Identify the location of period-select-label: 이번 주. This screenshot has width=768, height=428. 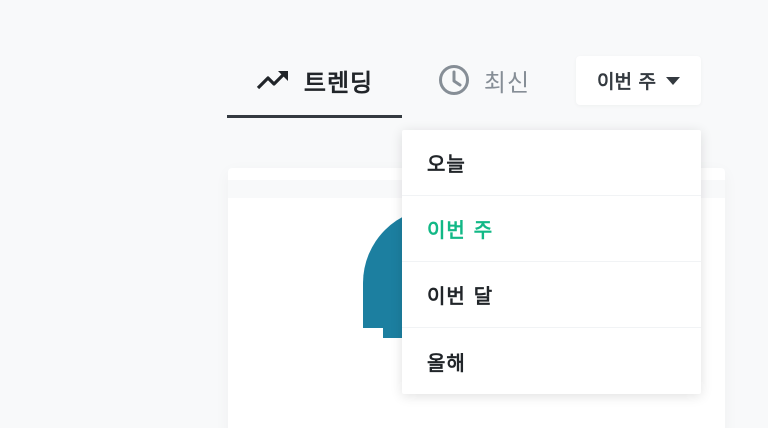
(626, 82).